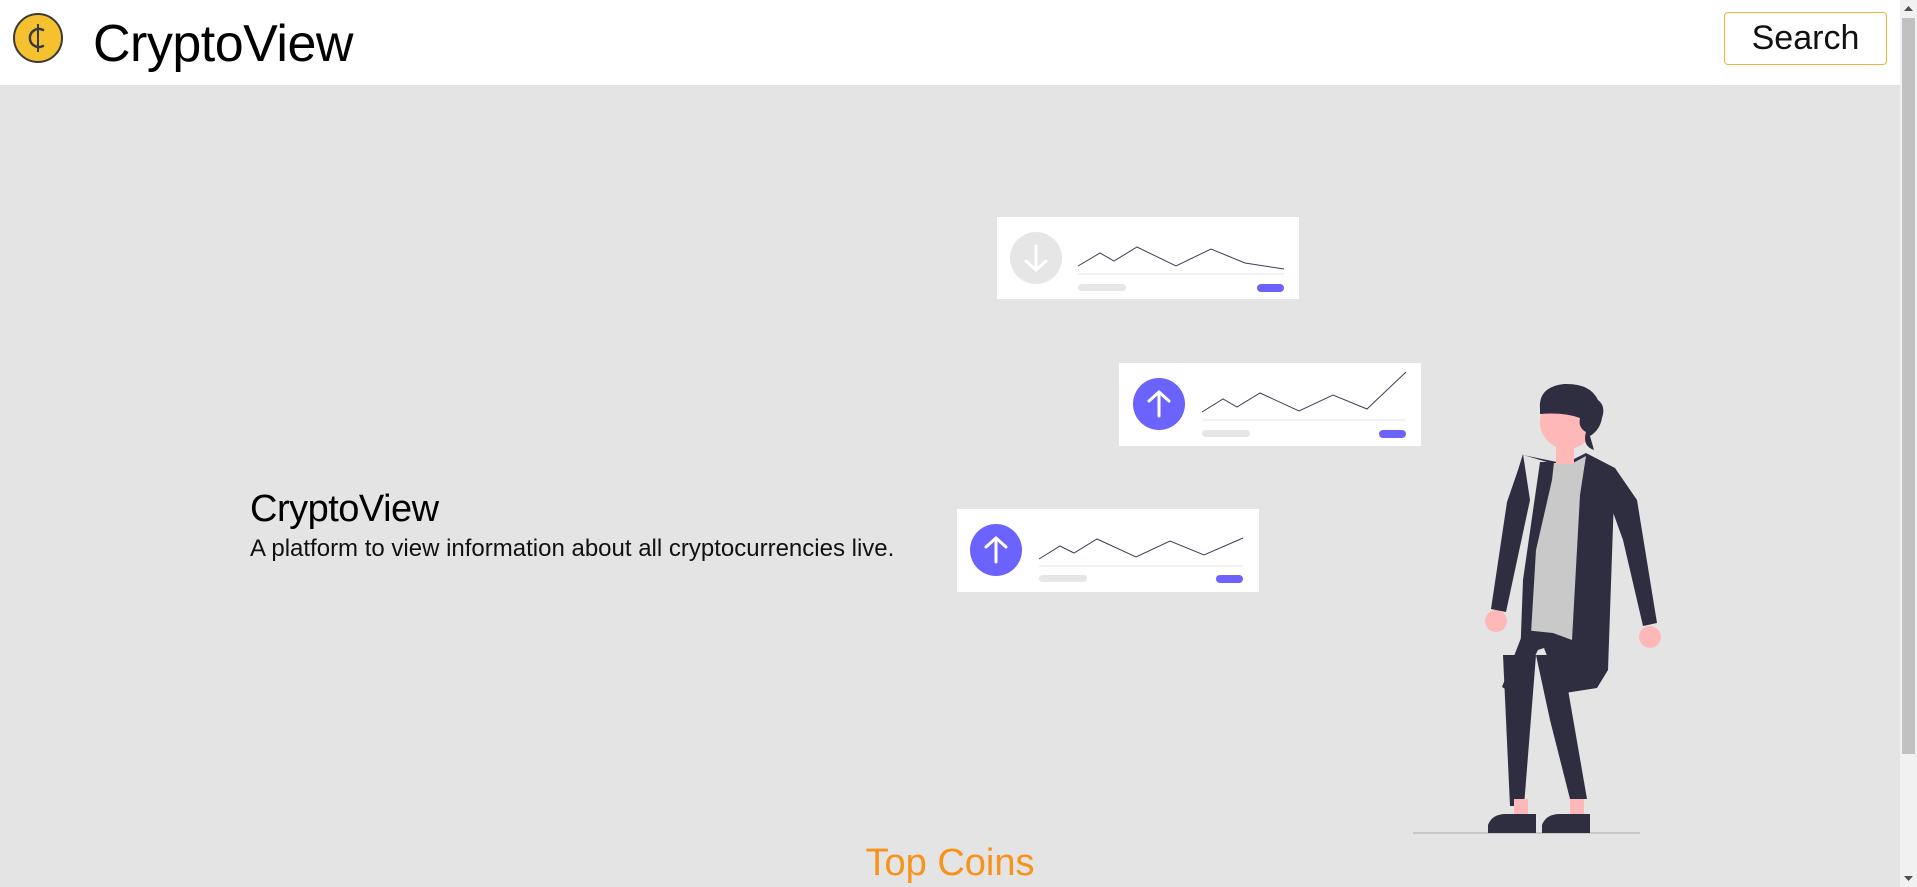 This screenshot has height=887, width=1917. What do you see at coordinates (1908, 878) in the screenshot?
I see `scroll-down-arrow-icon` at bounding box center [1908, 878].